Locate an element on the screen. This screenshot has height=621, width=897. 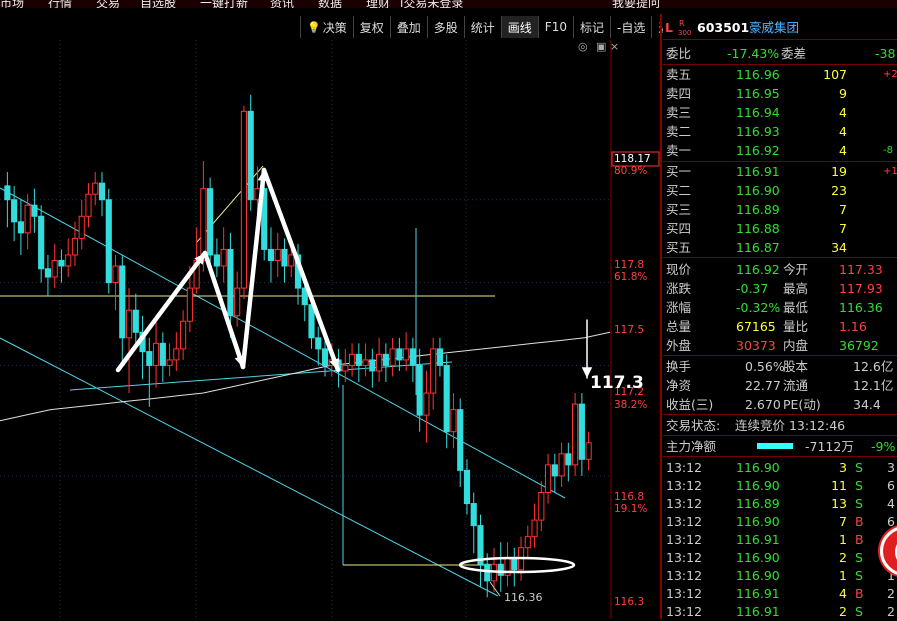
bid-row-2: 买二 116.90 23 is located at coordinates (780, 190).